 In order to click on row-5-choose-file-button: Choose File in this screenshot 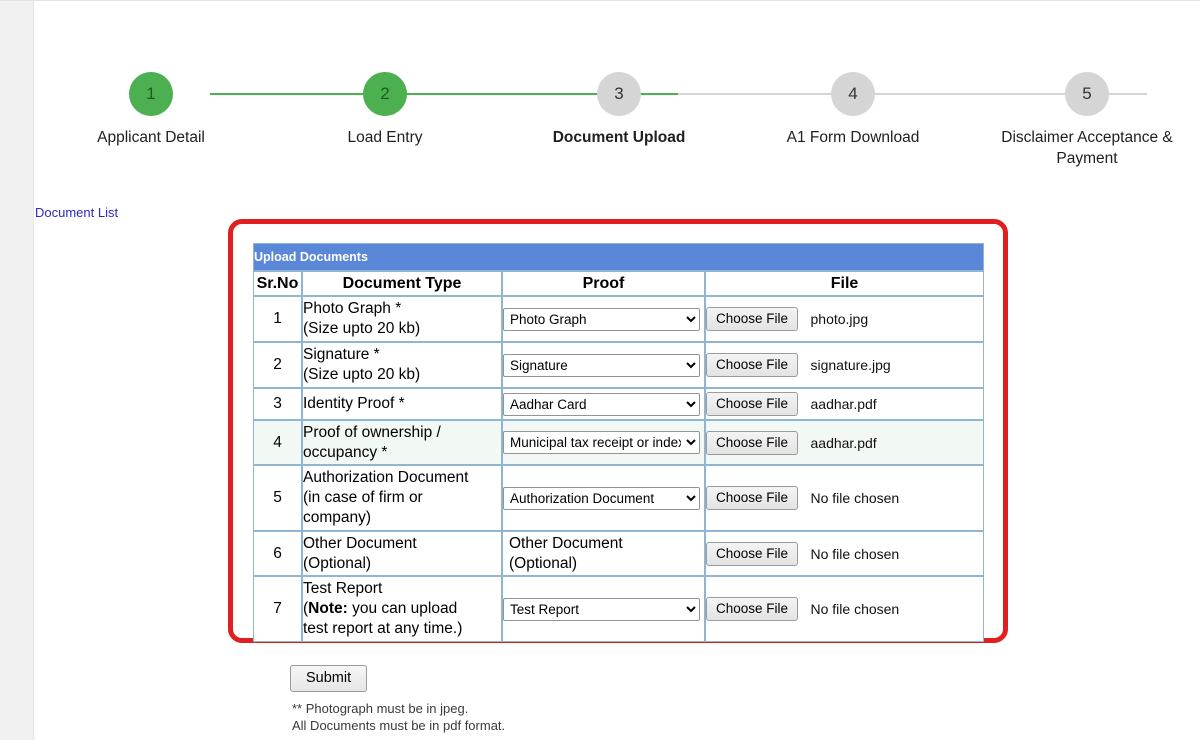, I will do `click(752, 498)`.